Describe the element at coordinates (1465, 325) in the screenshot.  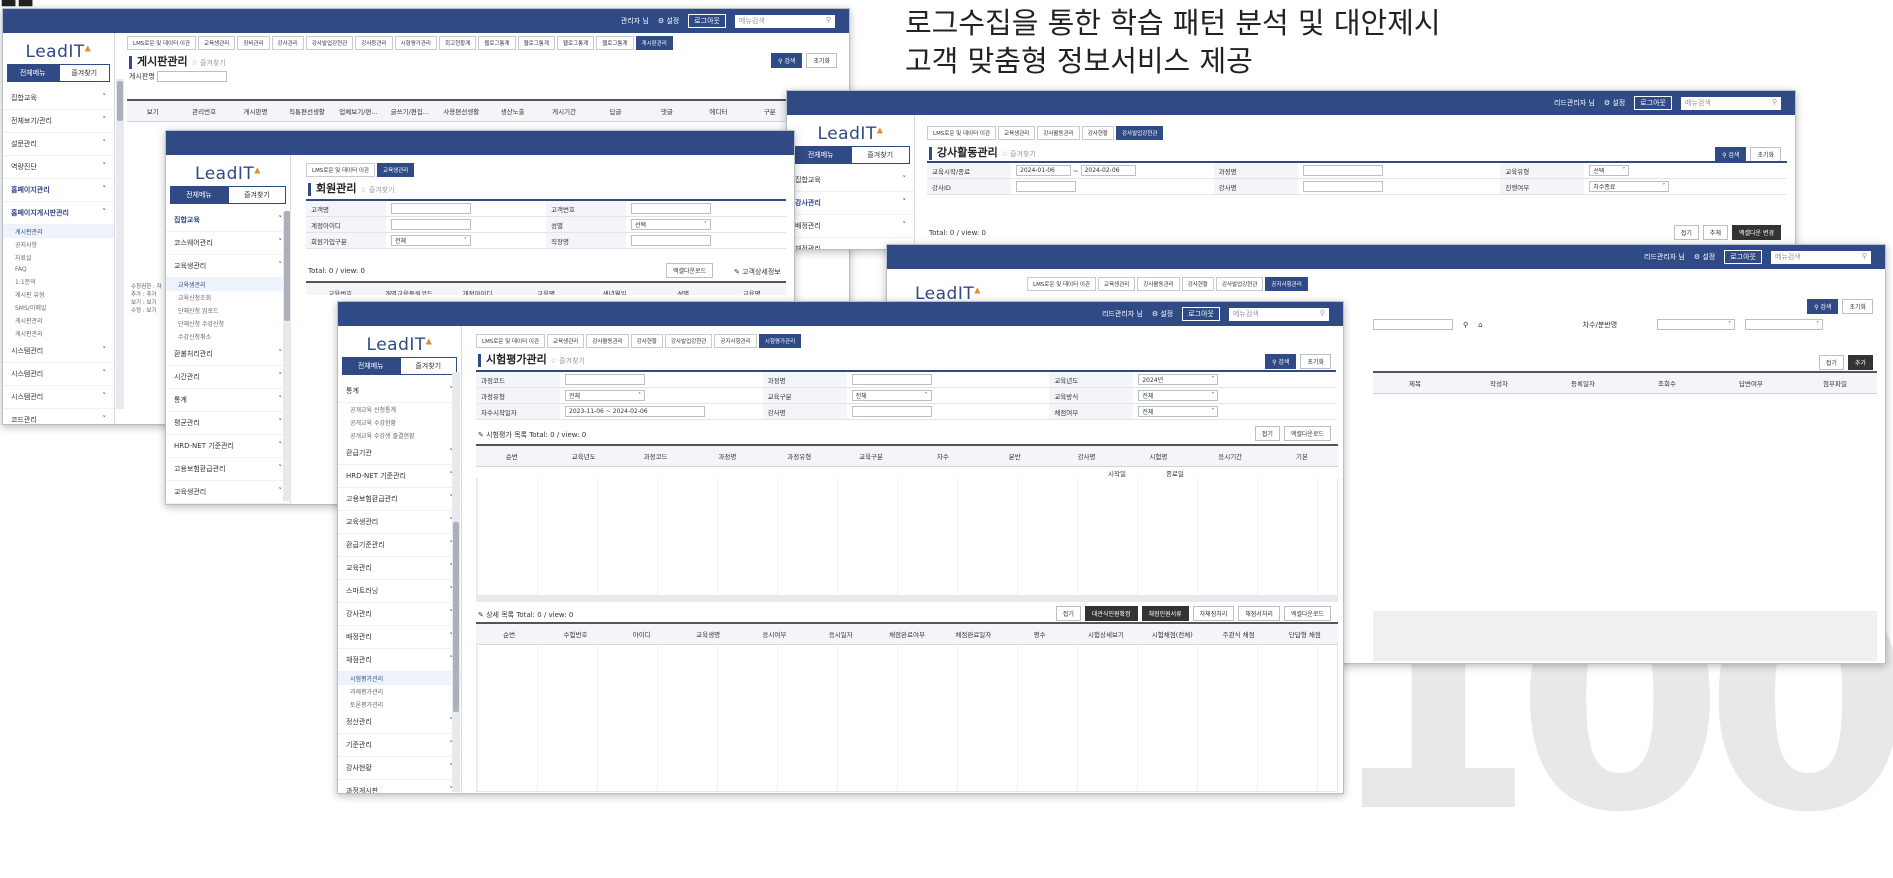
I see `search-icon: ⚲` at that location.